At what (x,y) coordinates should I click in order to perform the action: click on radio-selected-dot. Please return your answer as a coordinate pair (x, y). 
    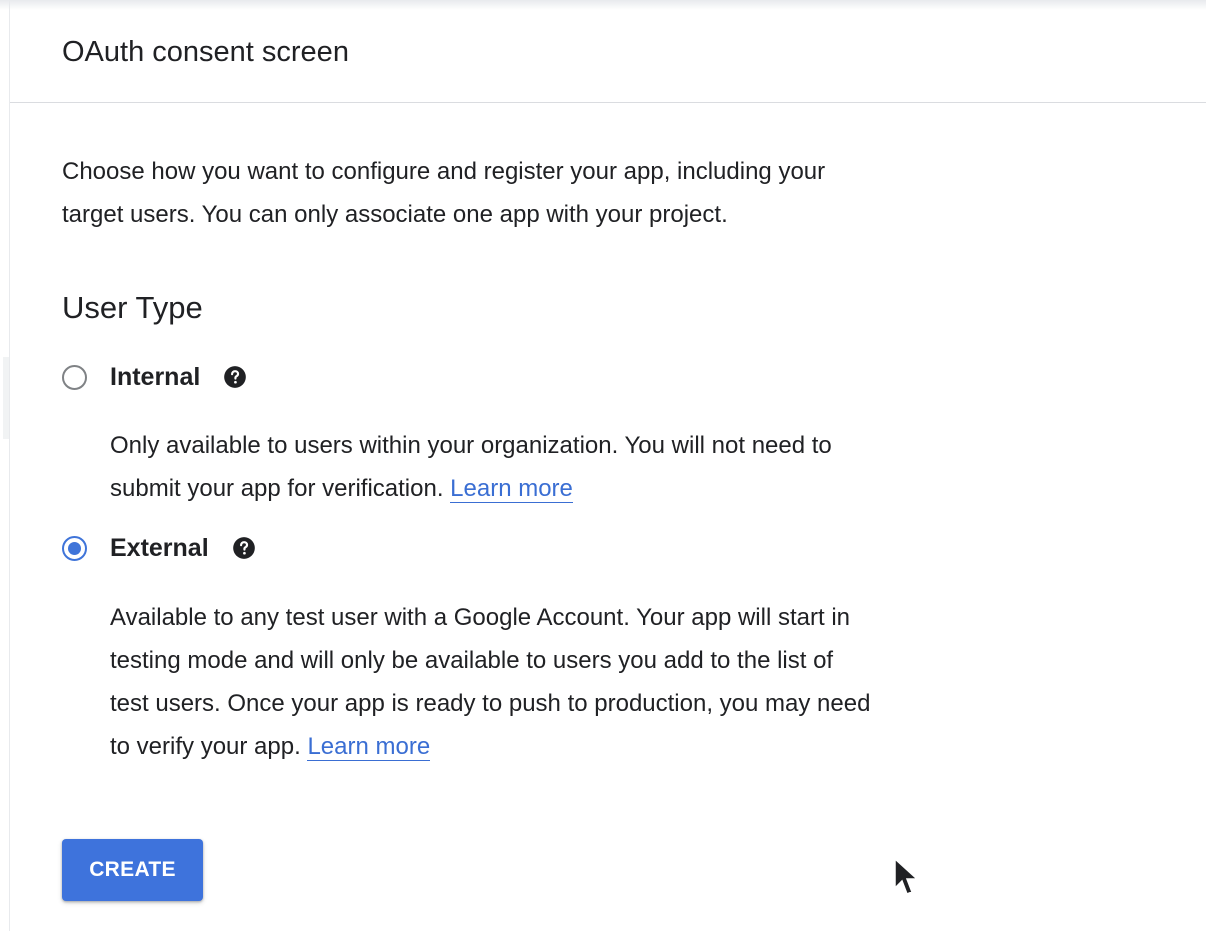
    Looking at the image, I should click on (74, 548).